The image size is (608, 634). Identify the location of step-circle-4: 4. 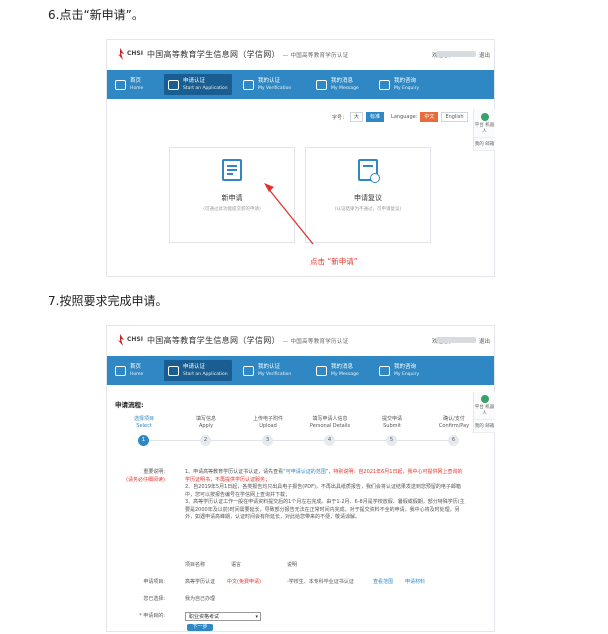
(329, 440).